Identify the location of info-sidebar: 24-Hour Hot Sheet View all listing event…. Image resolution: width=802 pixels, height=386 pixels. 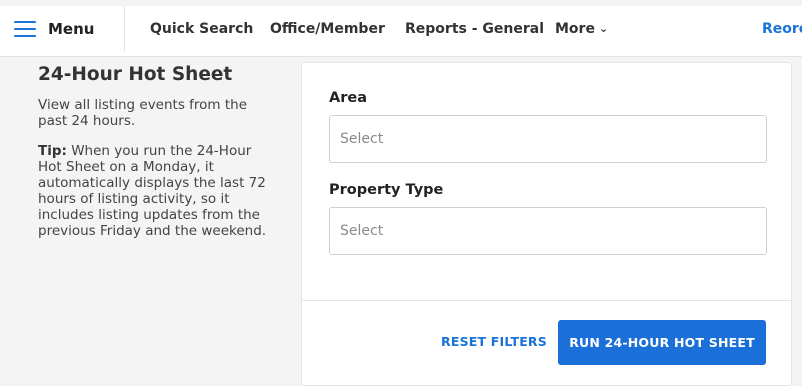
(158, 151).